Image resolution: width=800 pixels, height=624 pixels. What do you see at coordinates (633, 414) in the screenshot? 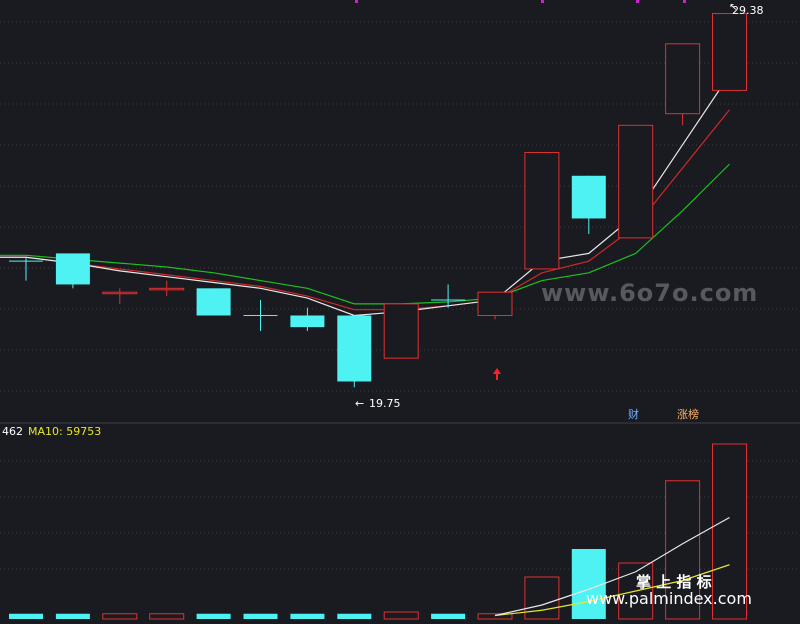
I see `badge-cai: 财` at bounding box center [633, 414].